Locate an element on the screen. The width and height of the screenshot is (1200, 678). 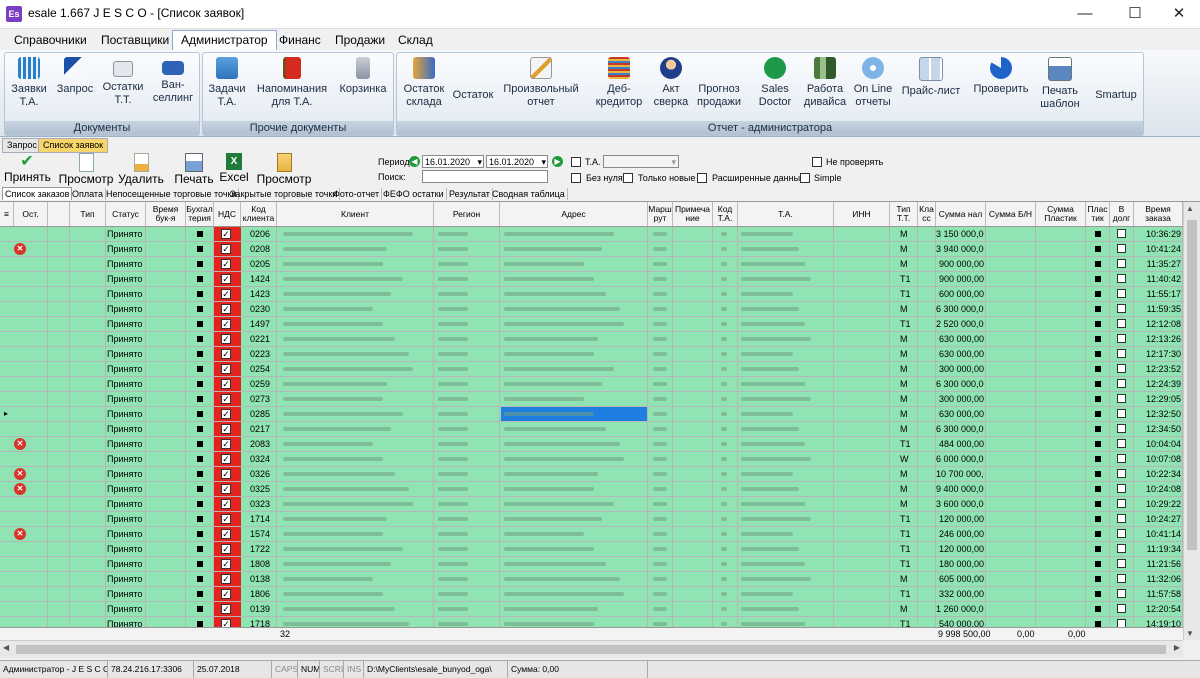
subtab-fefo: ФЕФО остатки is located at coordinates (414, 194).